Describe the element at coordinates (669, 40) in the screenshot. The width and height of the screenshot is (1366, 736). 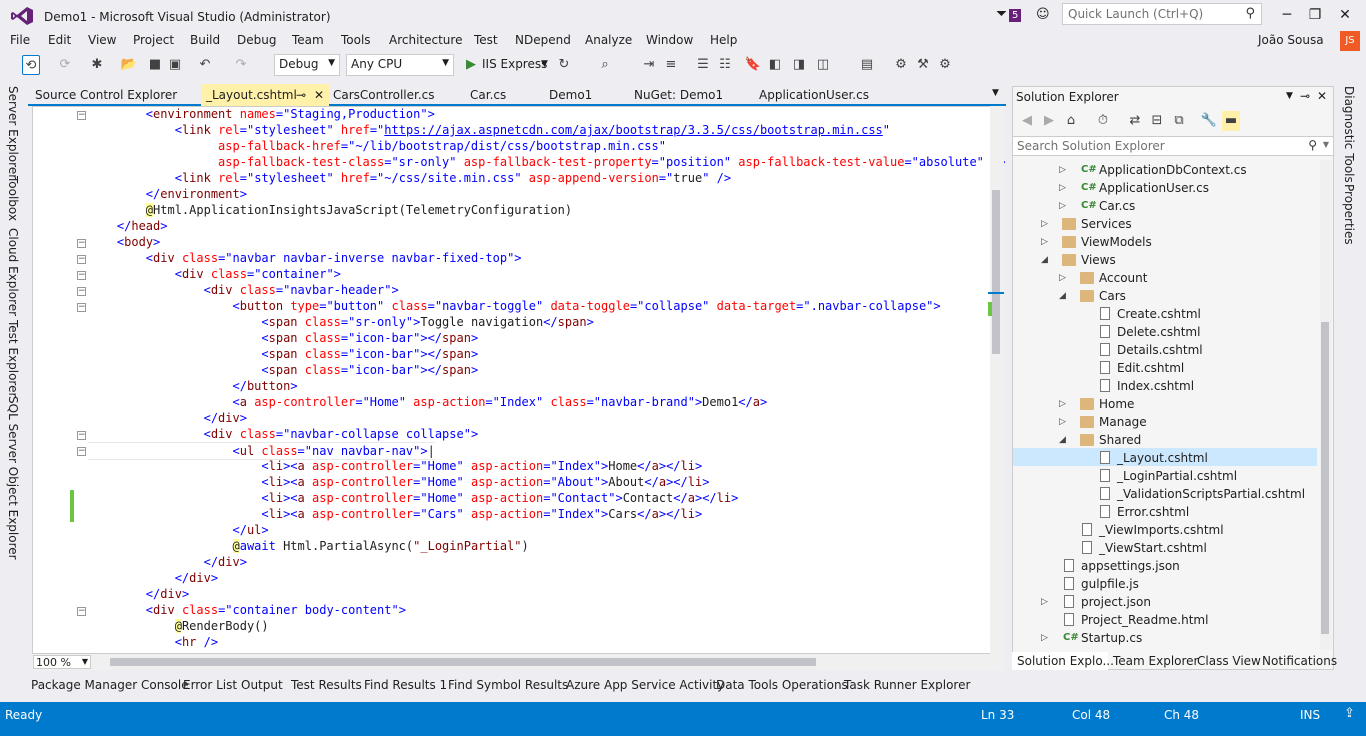
I see `menu-window: Window` at that location.